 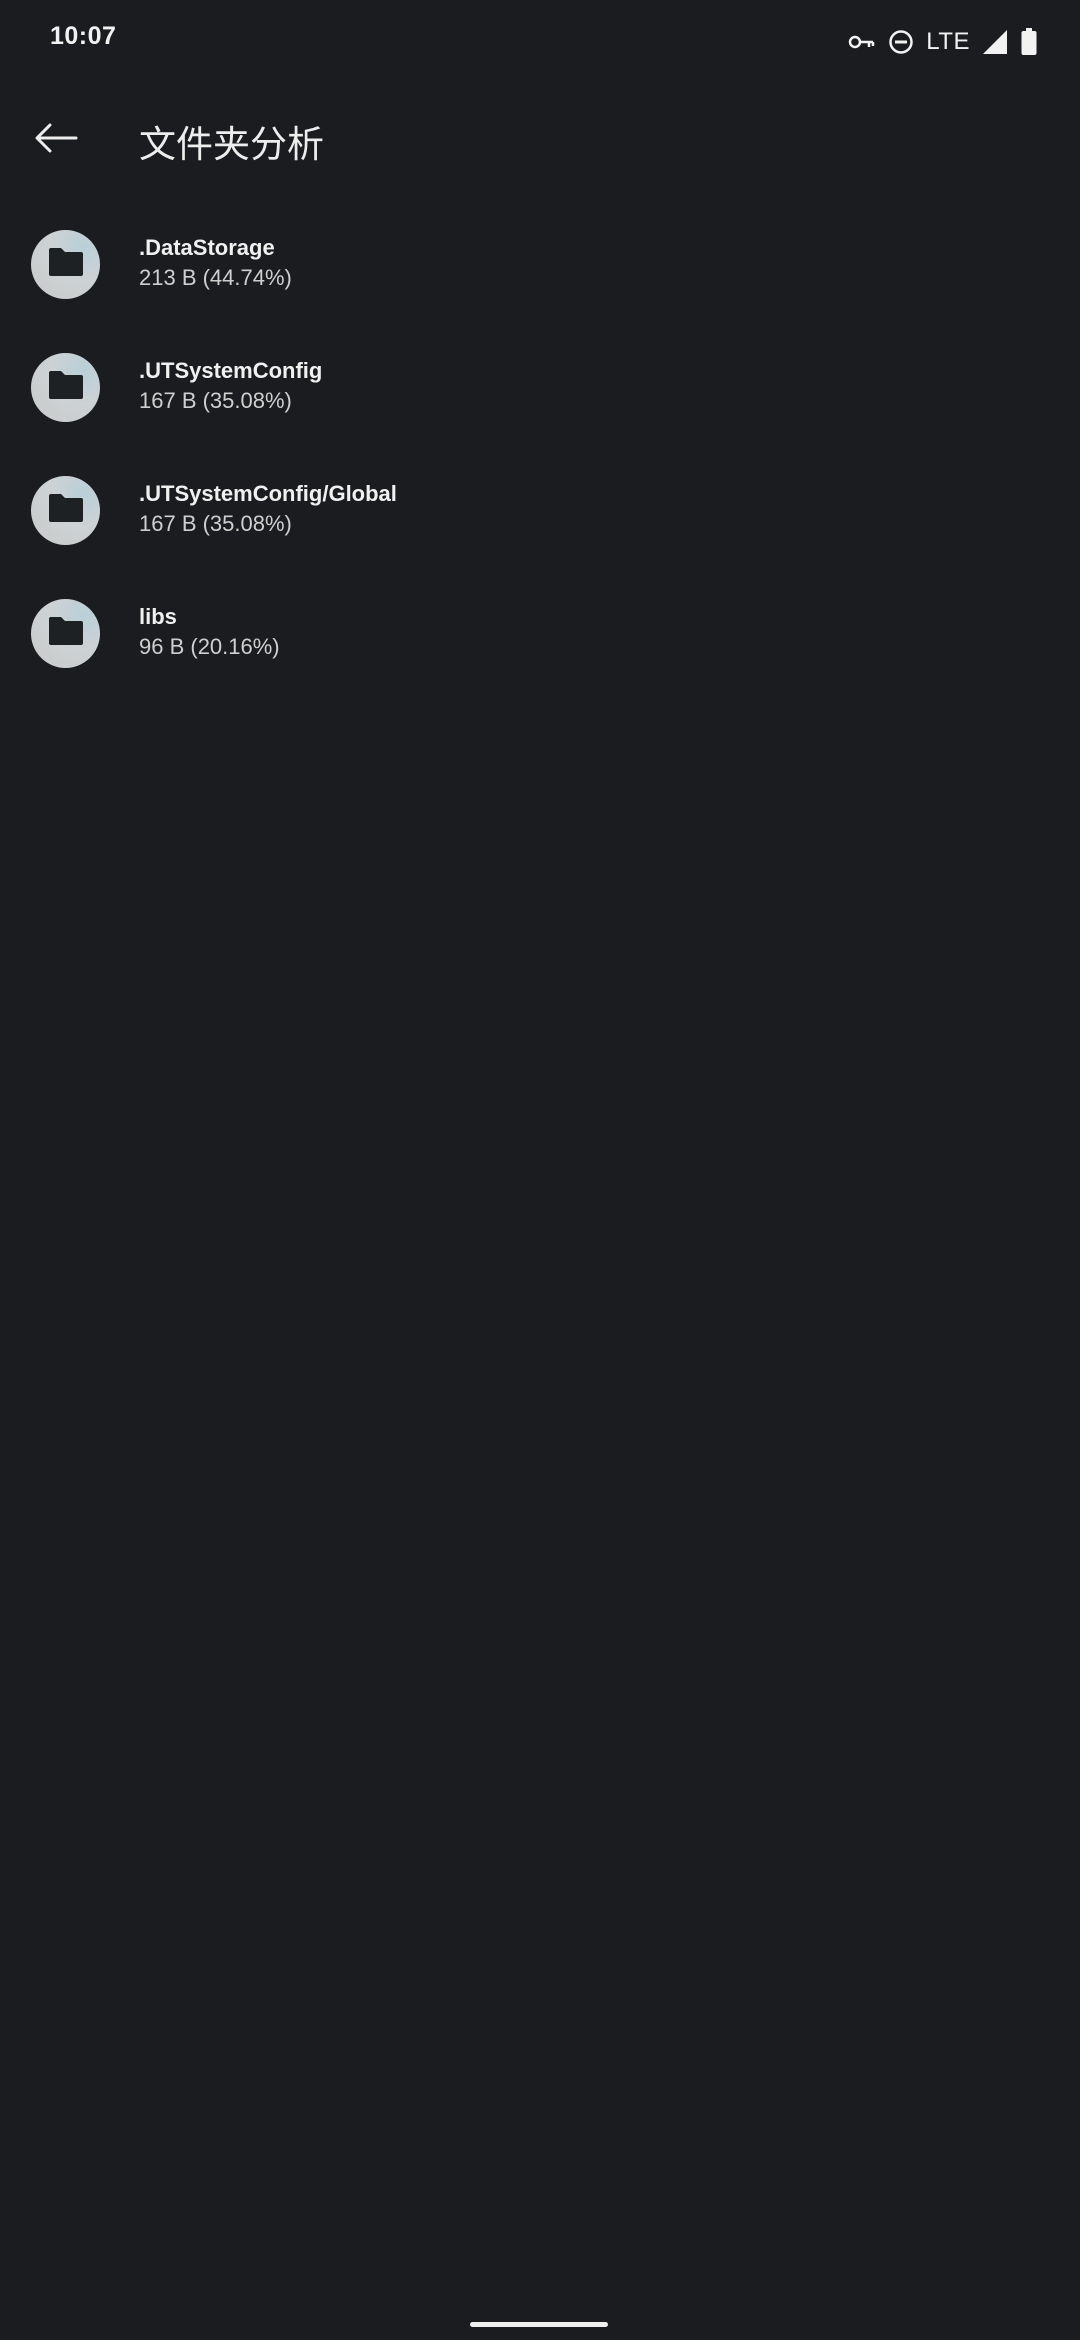 What do you see at coordinates (215, 277) in the screenshot?
I see `folder-size: 213 B (44.74%)` at bounding box center [215, 277].